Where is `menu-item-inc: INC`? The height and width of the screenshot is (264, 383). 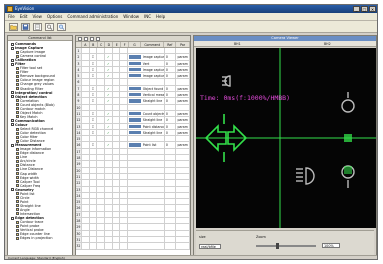 menu-item-inc: INC is located at coordinates (147, 16).